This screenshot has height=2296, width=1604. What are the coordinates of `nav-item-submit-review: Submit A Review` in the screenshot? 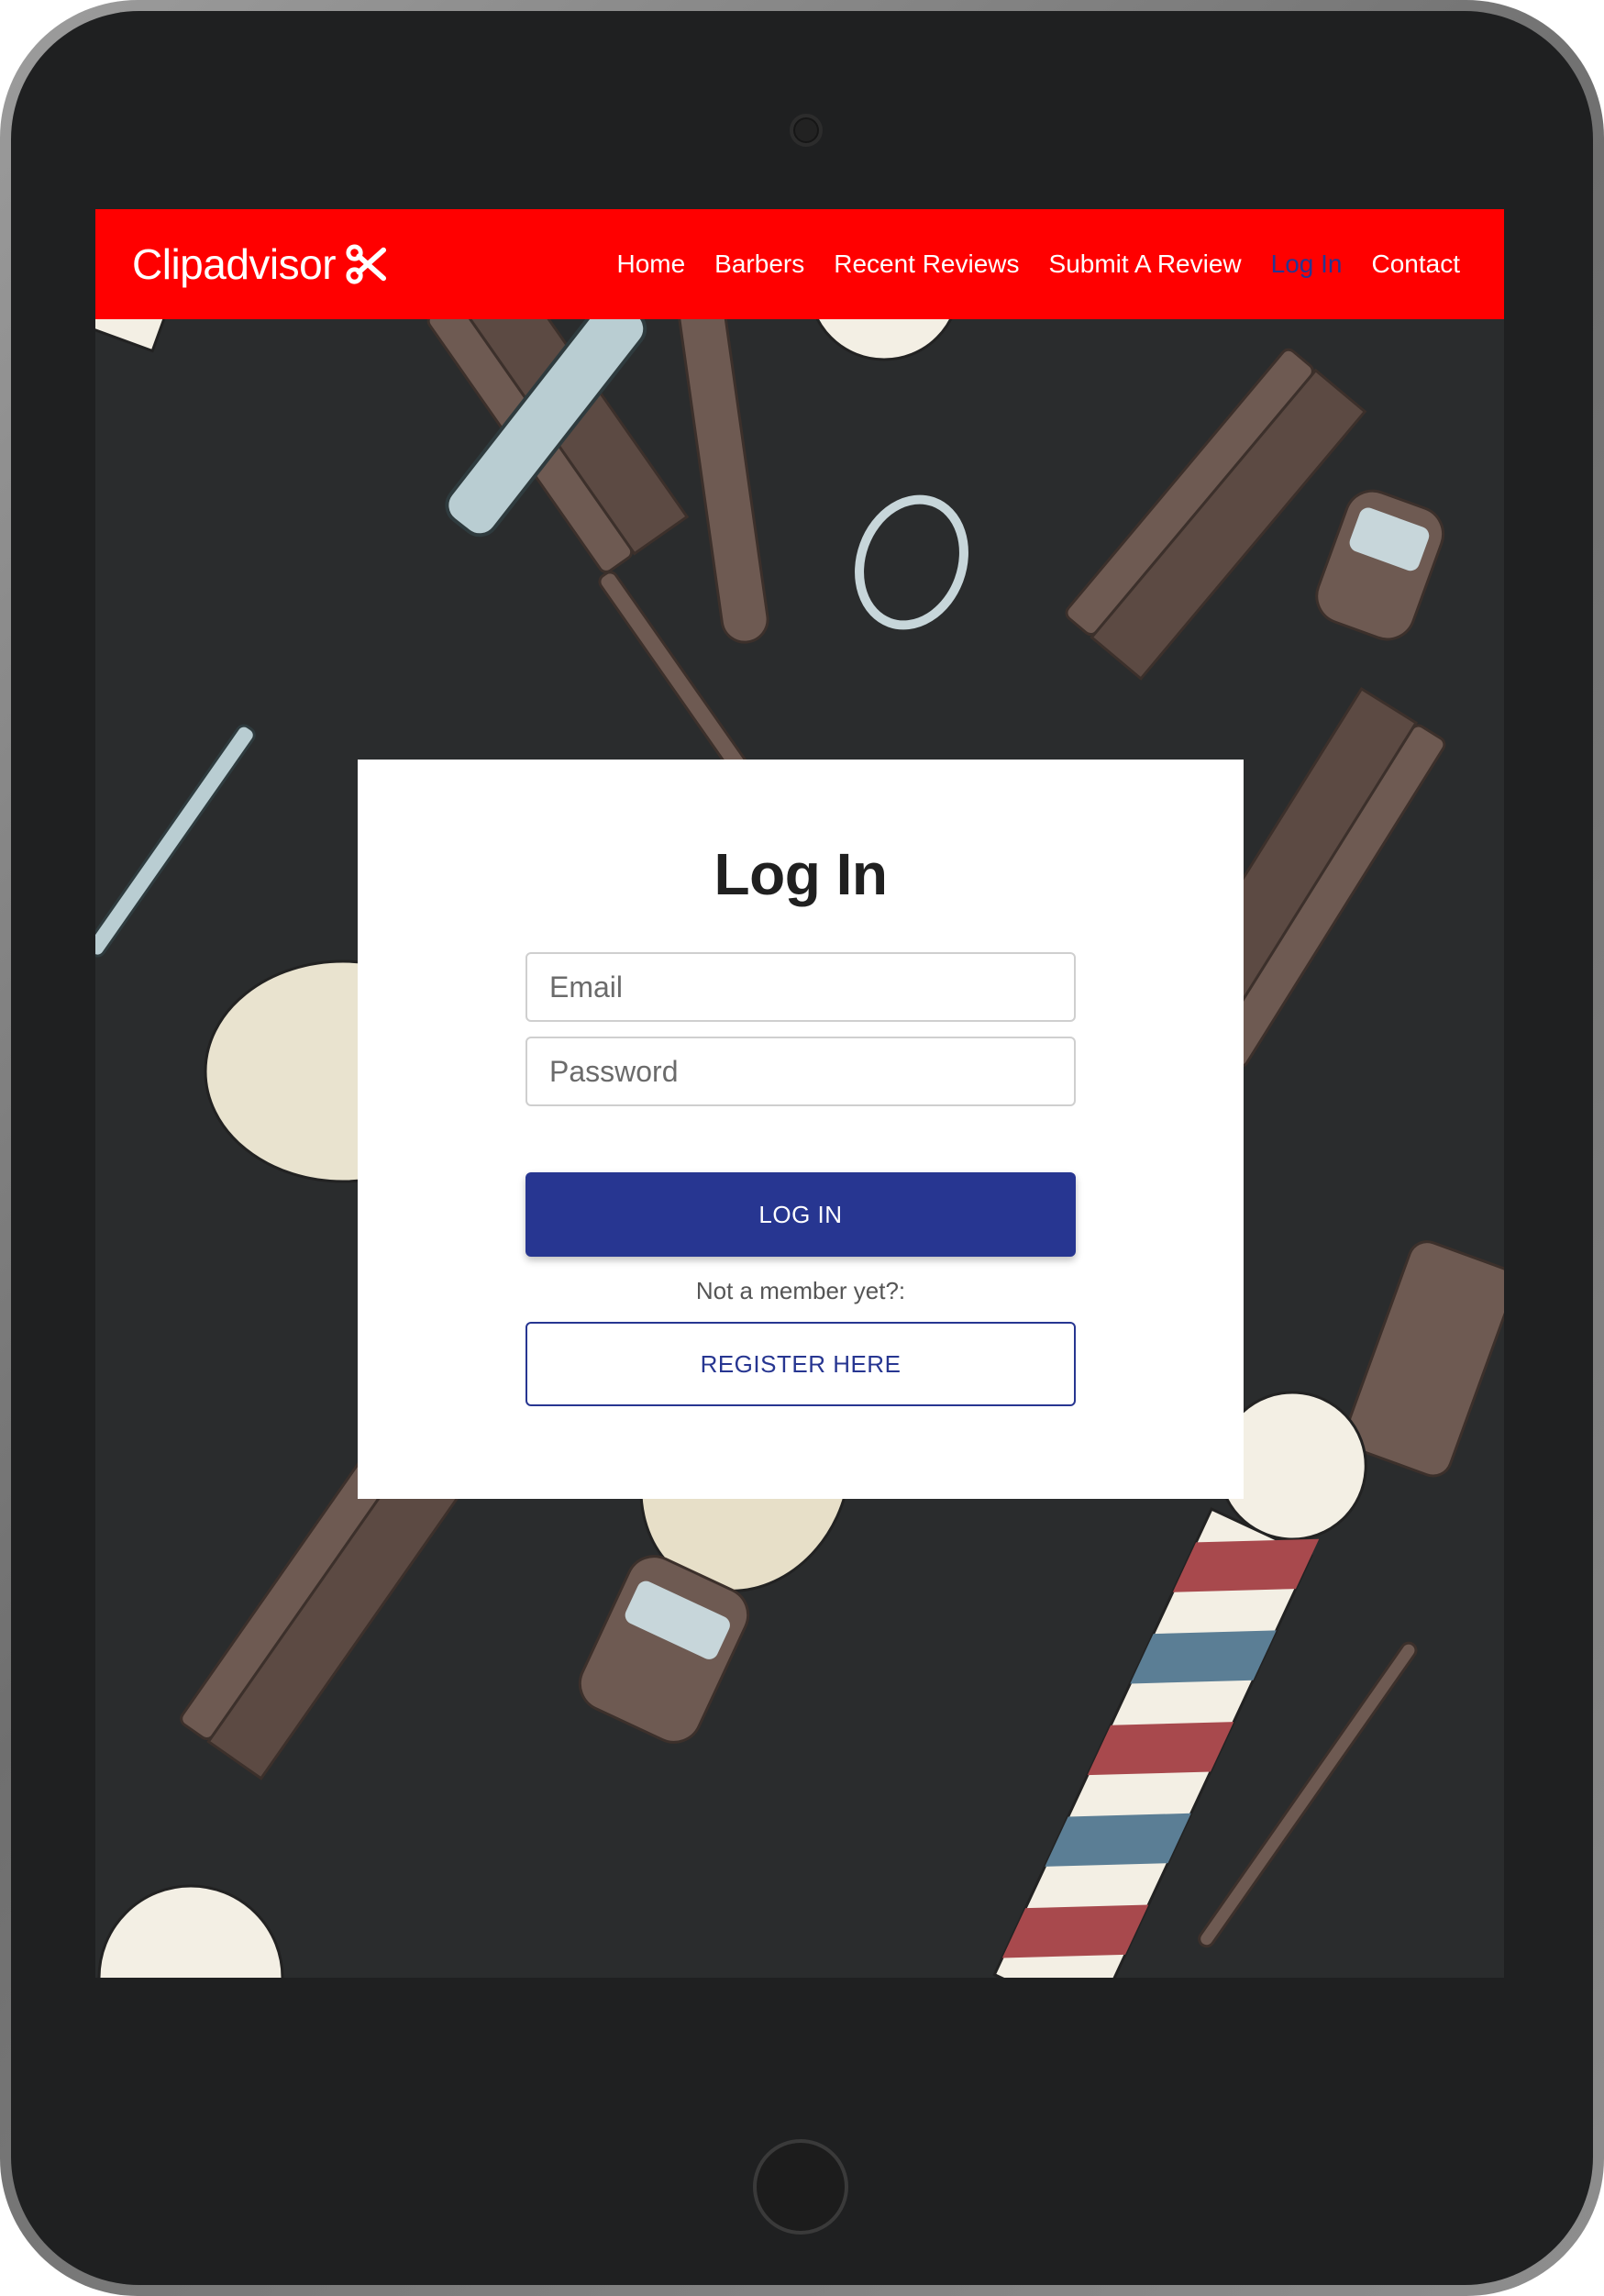 It's located at (1145, 264).